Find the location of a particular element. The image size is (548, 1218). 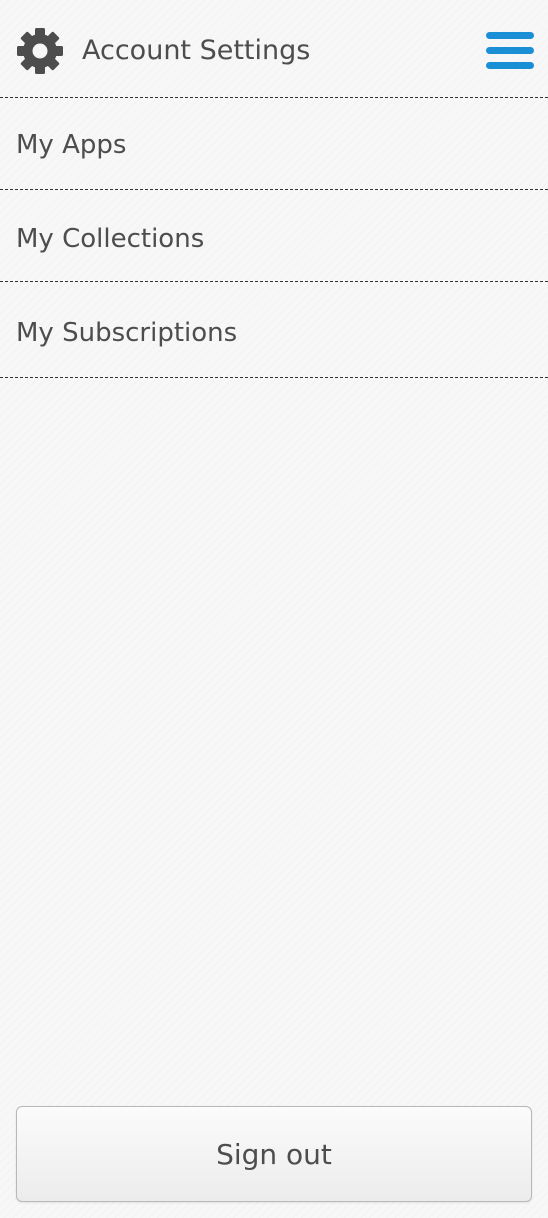

sign-out-label: Sign out is located at coordinates (274, 1154).